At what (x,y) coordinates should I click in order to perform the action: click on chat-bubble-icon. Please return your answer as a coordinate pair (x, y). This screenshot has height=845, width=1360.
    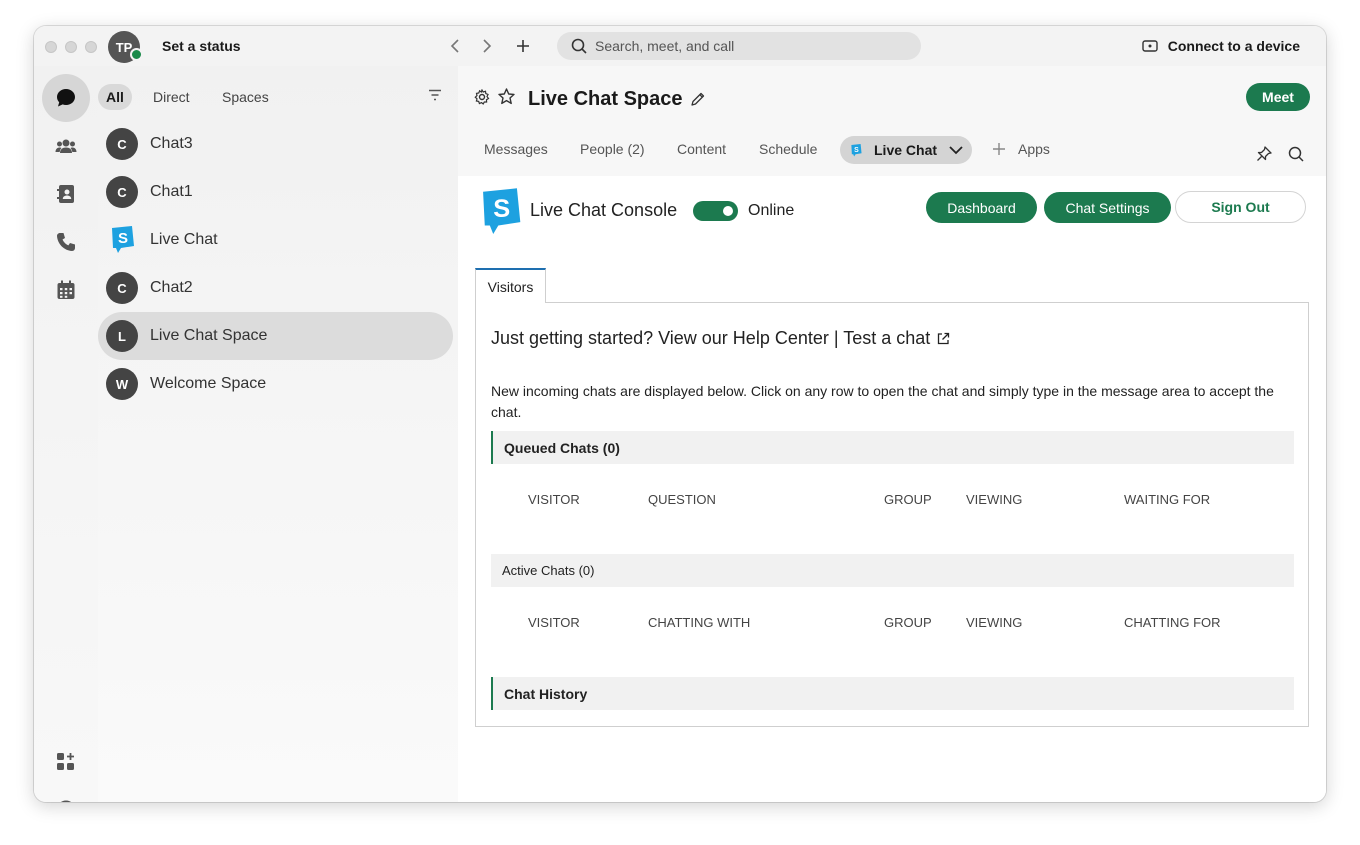
    Looking at the image, I should click on (66, 98).